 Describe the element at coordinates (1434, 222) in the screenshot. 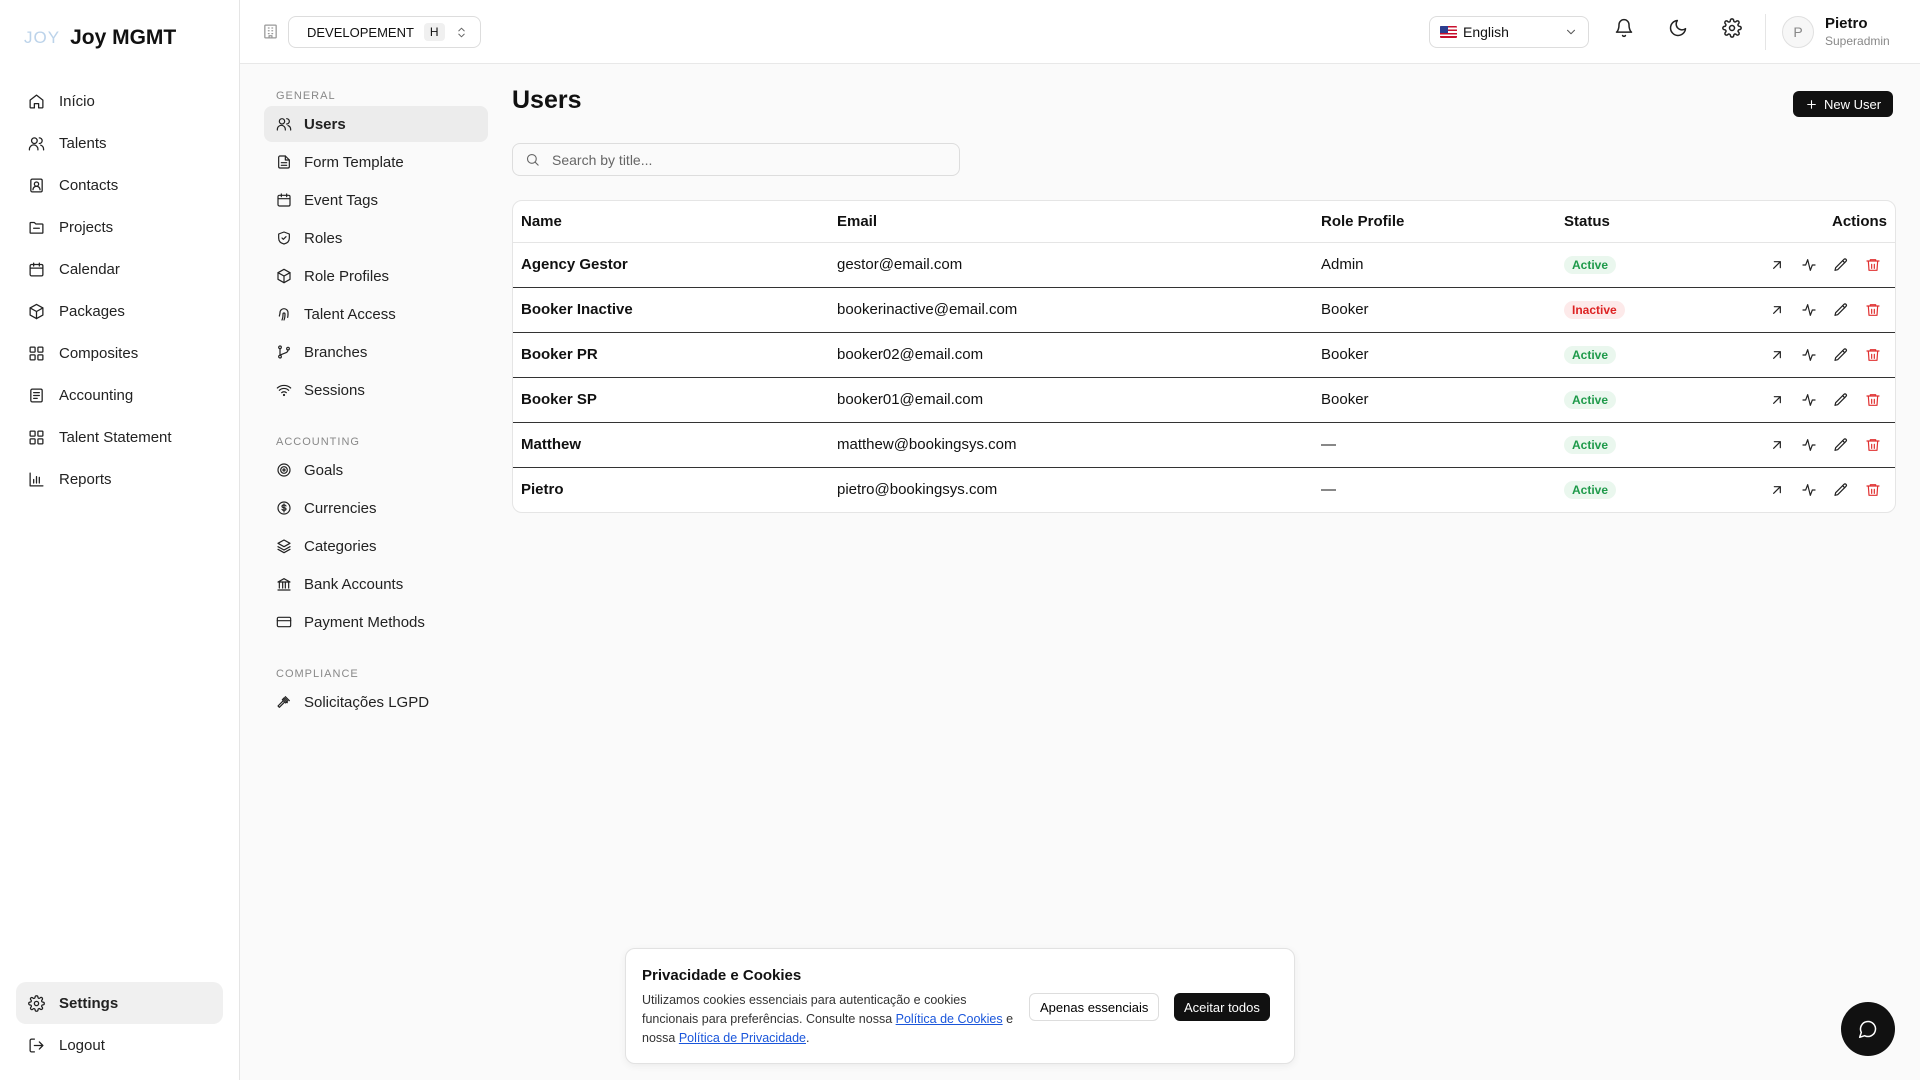

I see `column-header-role-profile: Role Profile` at that location.